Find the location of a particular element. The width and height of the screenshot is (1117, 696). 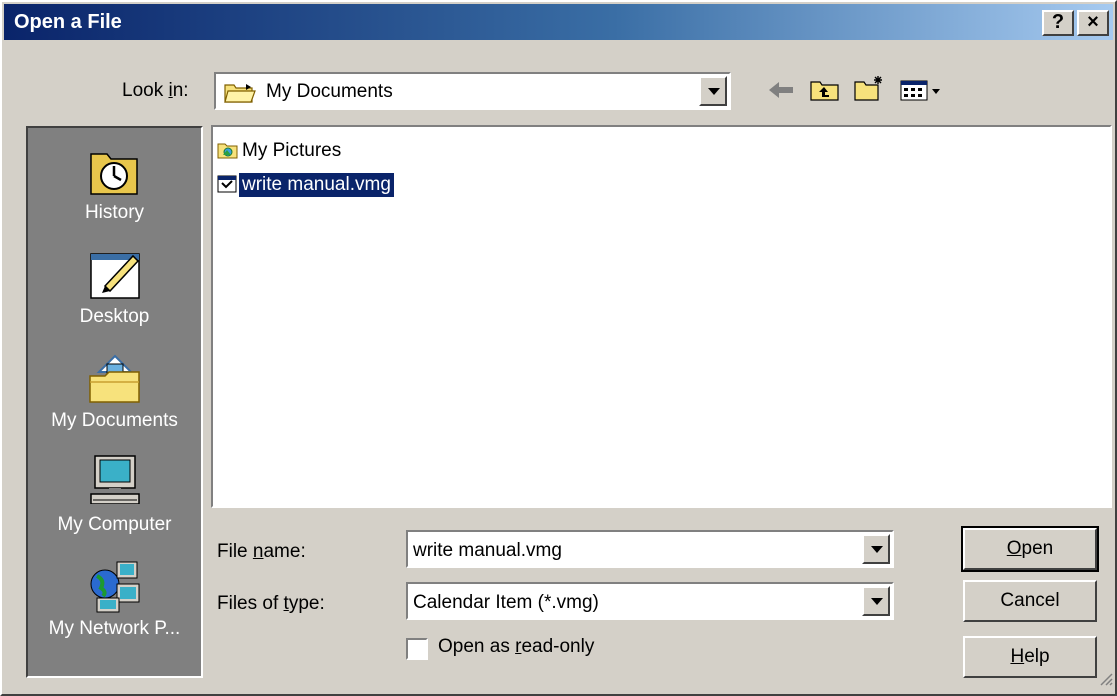

folder-icon is located at coordinates (240, 95).